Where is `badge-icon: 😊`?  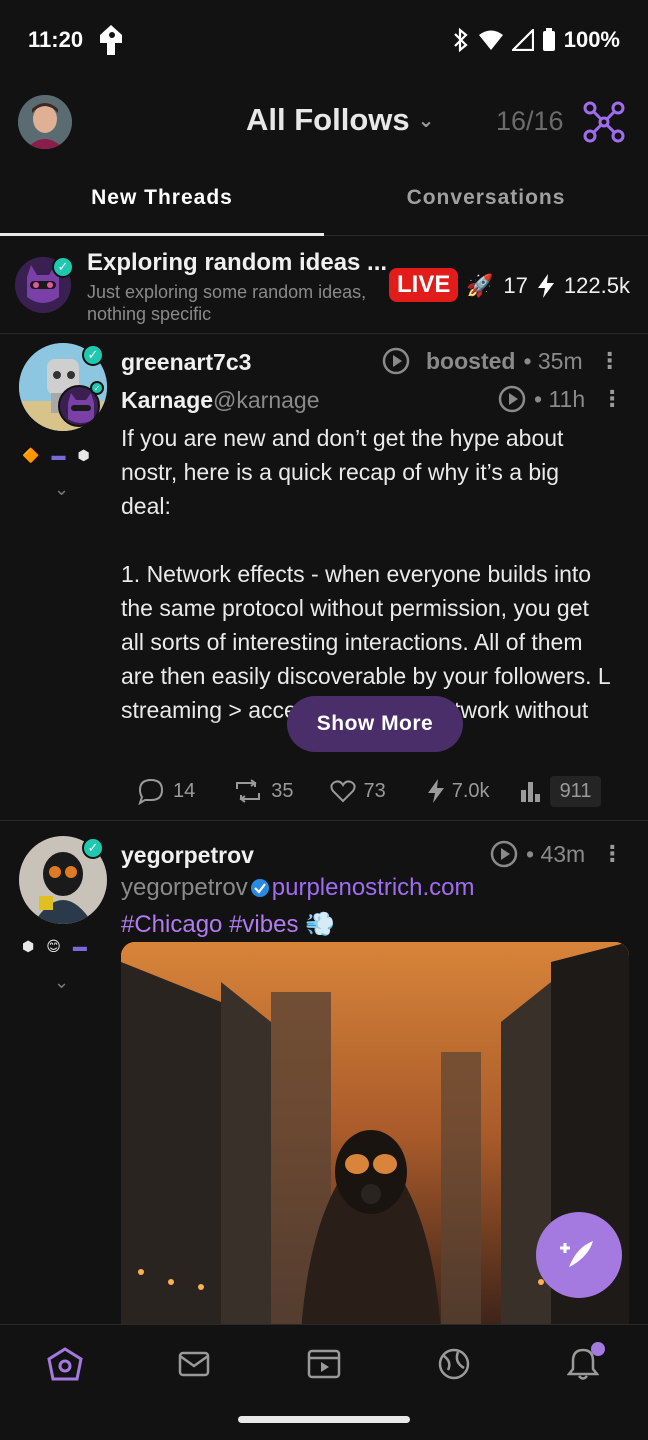
badge-icon: 😊 is located at coordinates (53, 946).